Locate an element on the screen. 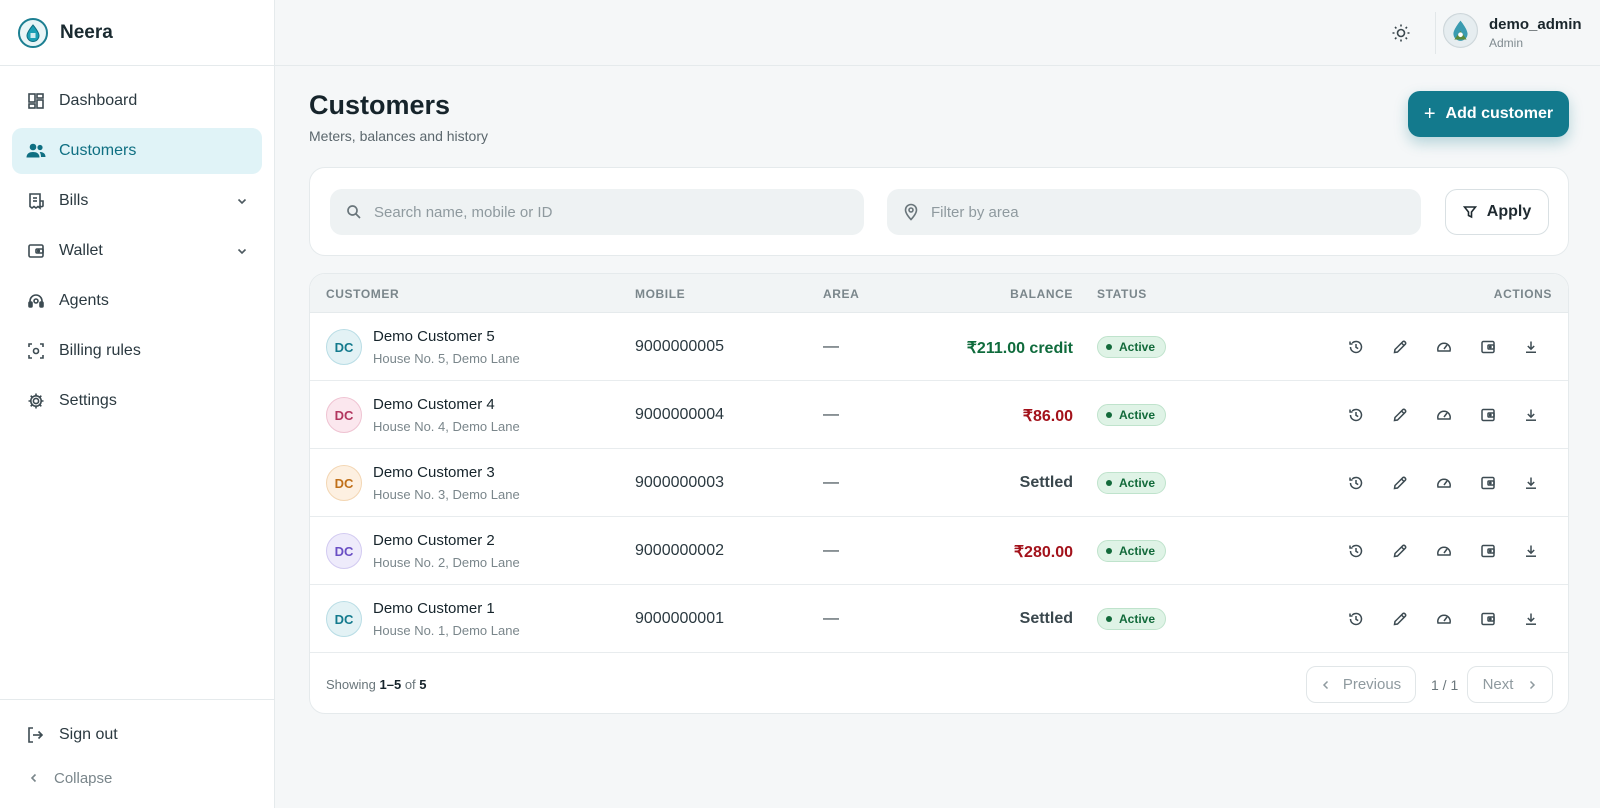 The height and width of the screenshot is (808, 1600). filter-icon is located at coordinates (1469, 212).